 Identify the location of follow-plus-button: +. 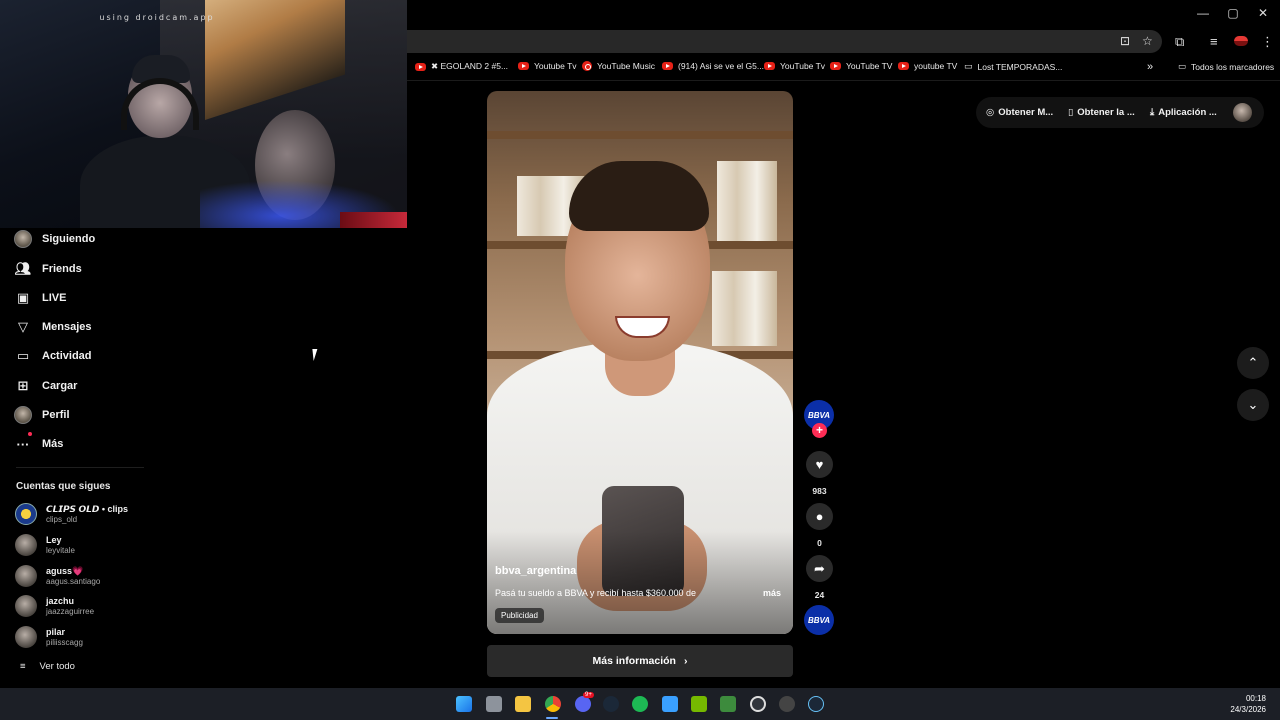
(819, 430).